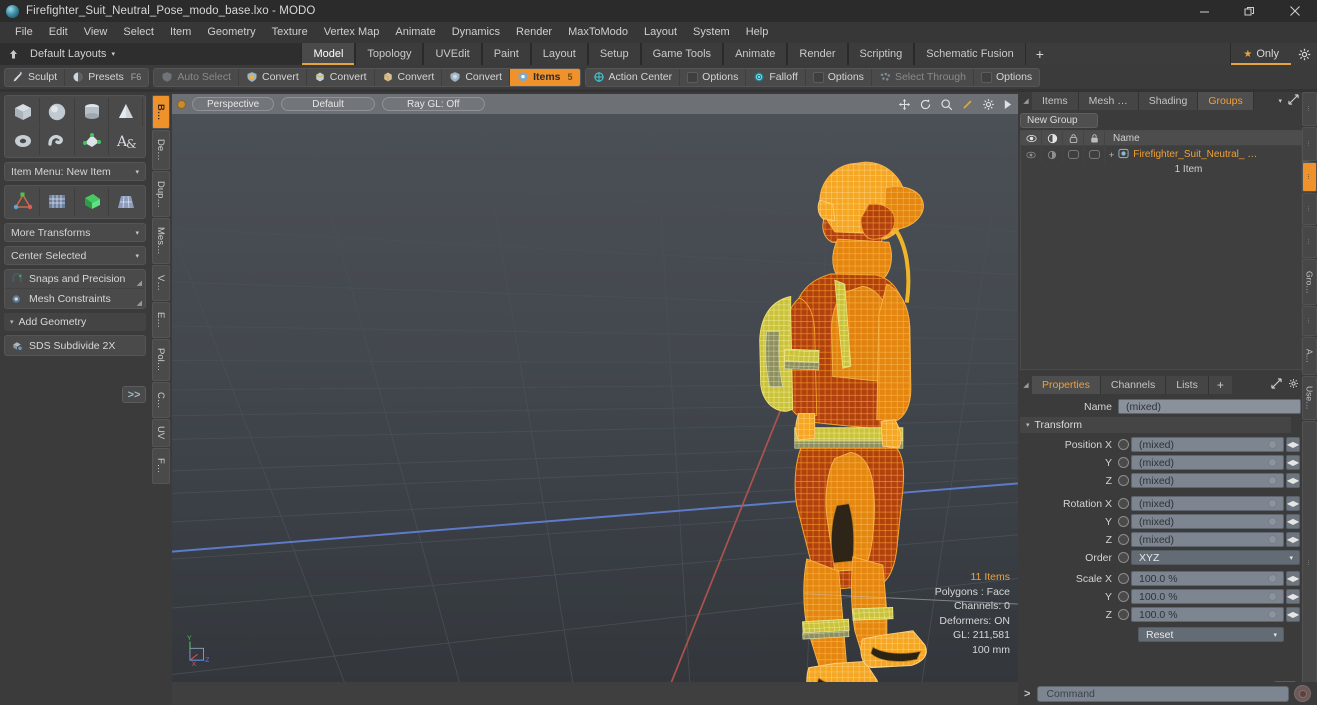 The image size is (1317, 705). What do you see at coordinates (817, 54) in the screenshot?
I see `tab-render: Render` at bounding box center [817, 54].